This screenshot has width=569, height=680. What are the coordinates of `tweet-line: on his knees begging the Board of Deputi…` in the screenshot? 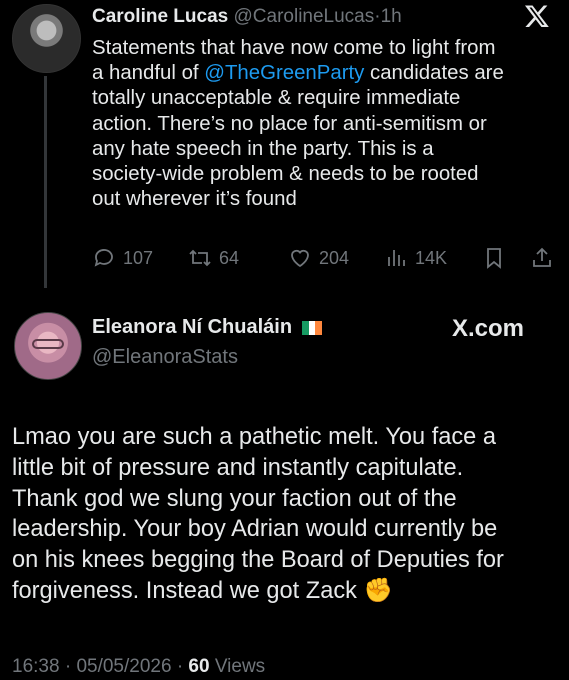 It's located at (258, 560).